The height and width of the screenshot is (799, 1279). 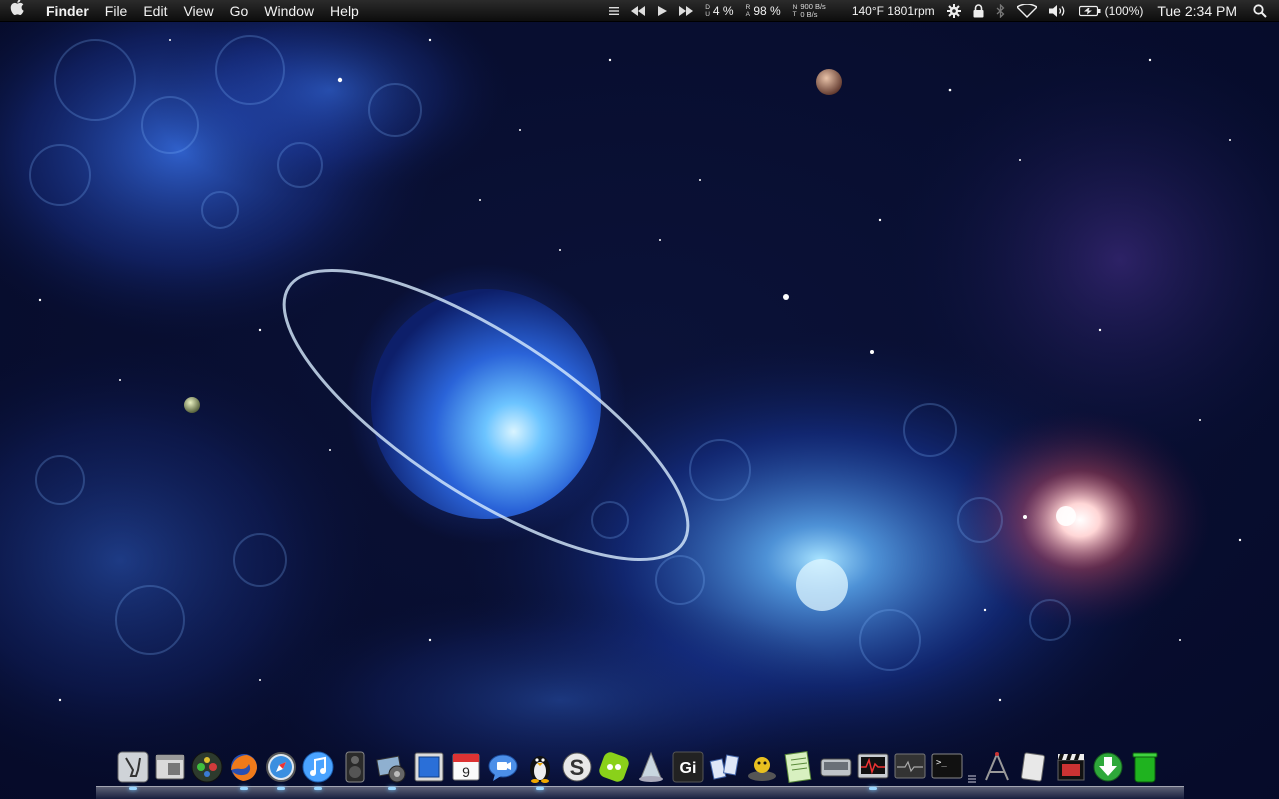 I want to click on gi-app-glyph: Gi, so click(x=688, y=767).